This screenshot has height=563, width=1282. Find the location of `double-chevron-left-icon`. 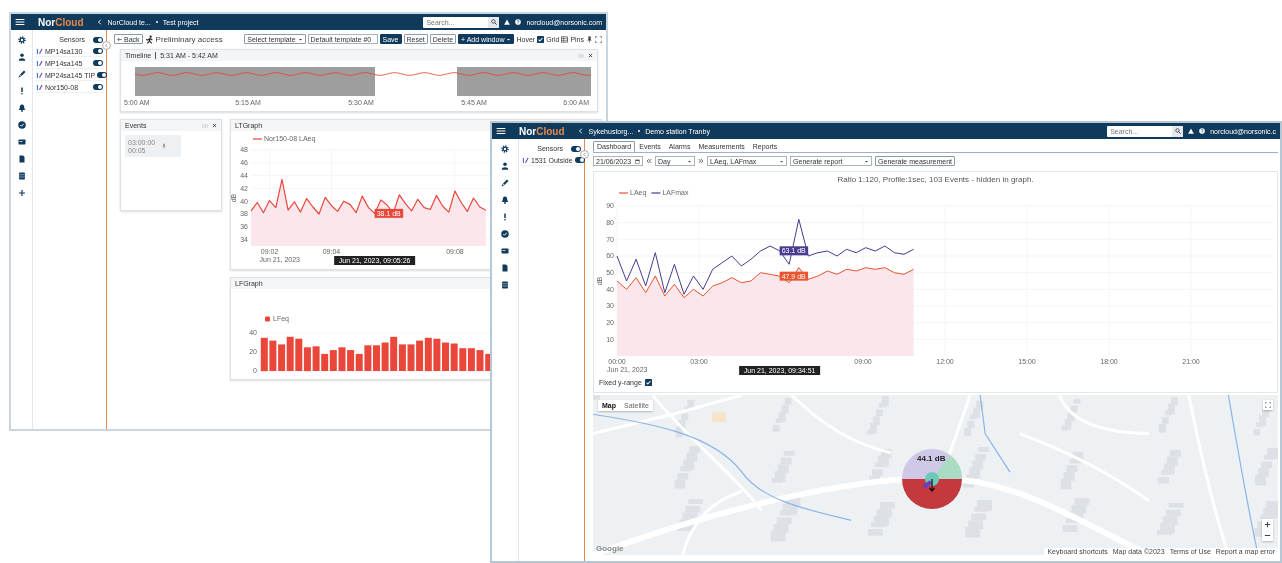

double-chevron-left-icon is located at coordinates (649, 161).